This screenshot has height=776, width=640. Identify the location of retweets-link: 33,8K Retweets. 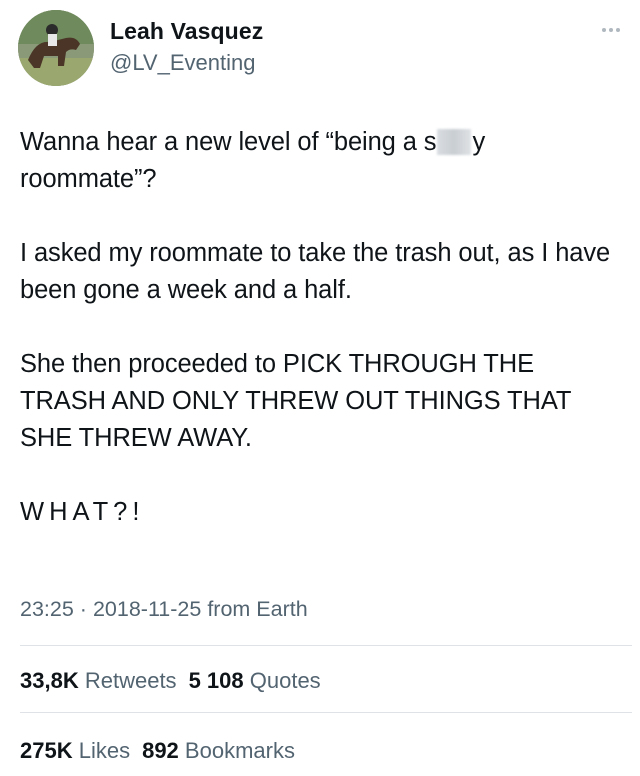
(98, 680).